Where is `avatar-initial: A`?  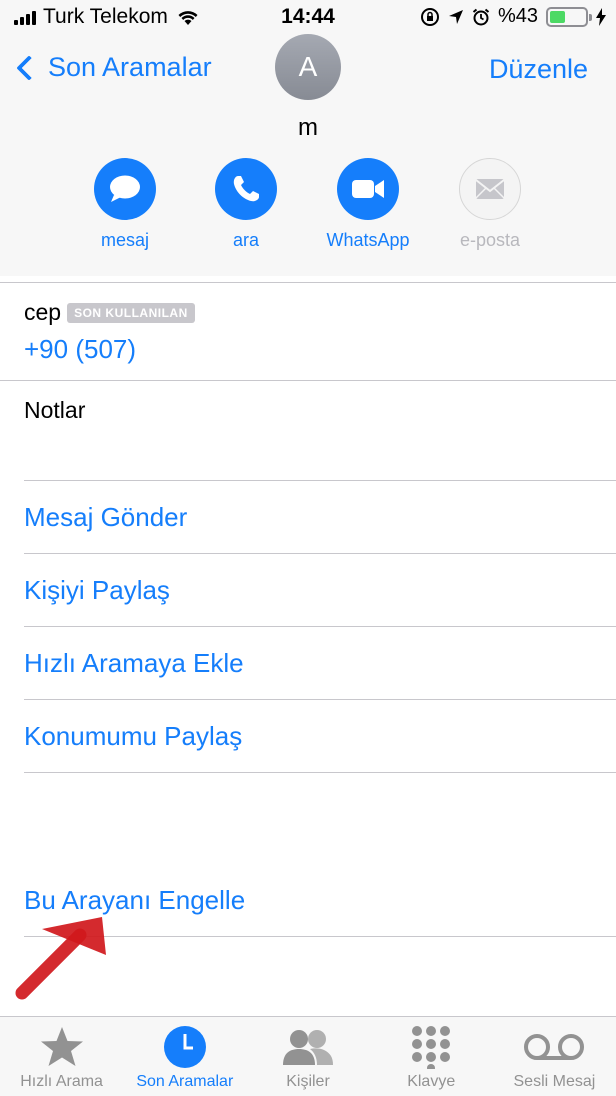
avatar-initial: A is located at coordinates (308, 66).